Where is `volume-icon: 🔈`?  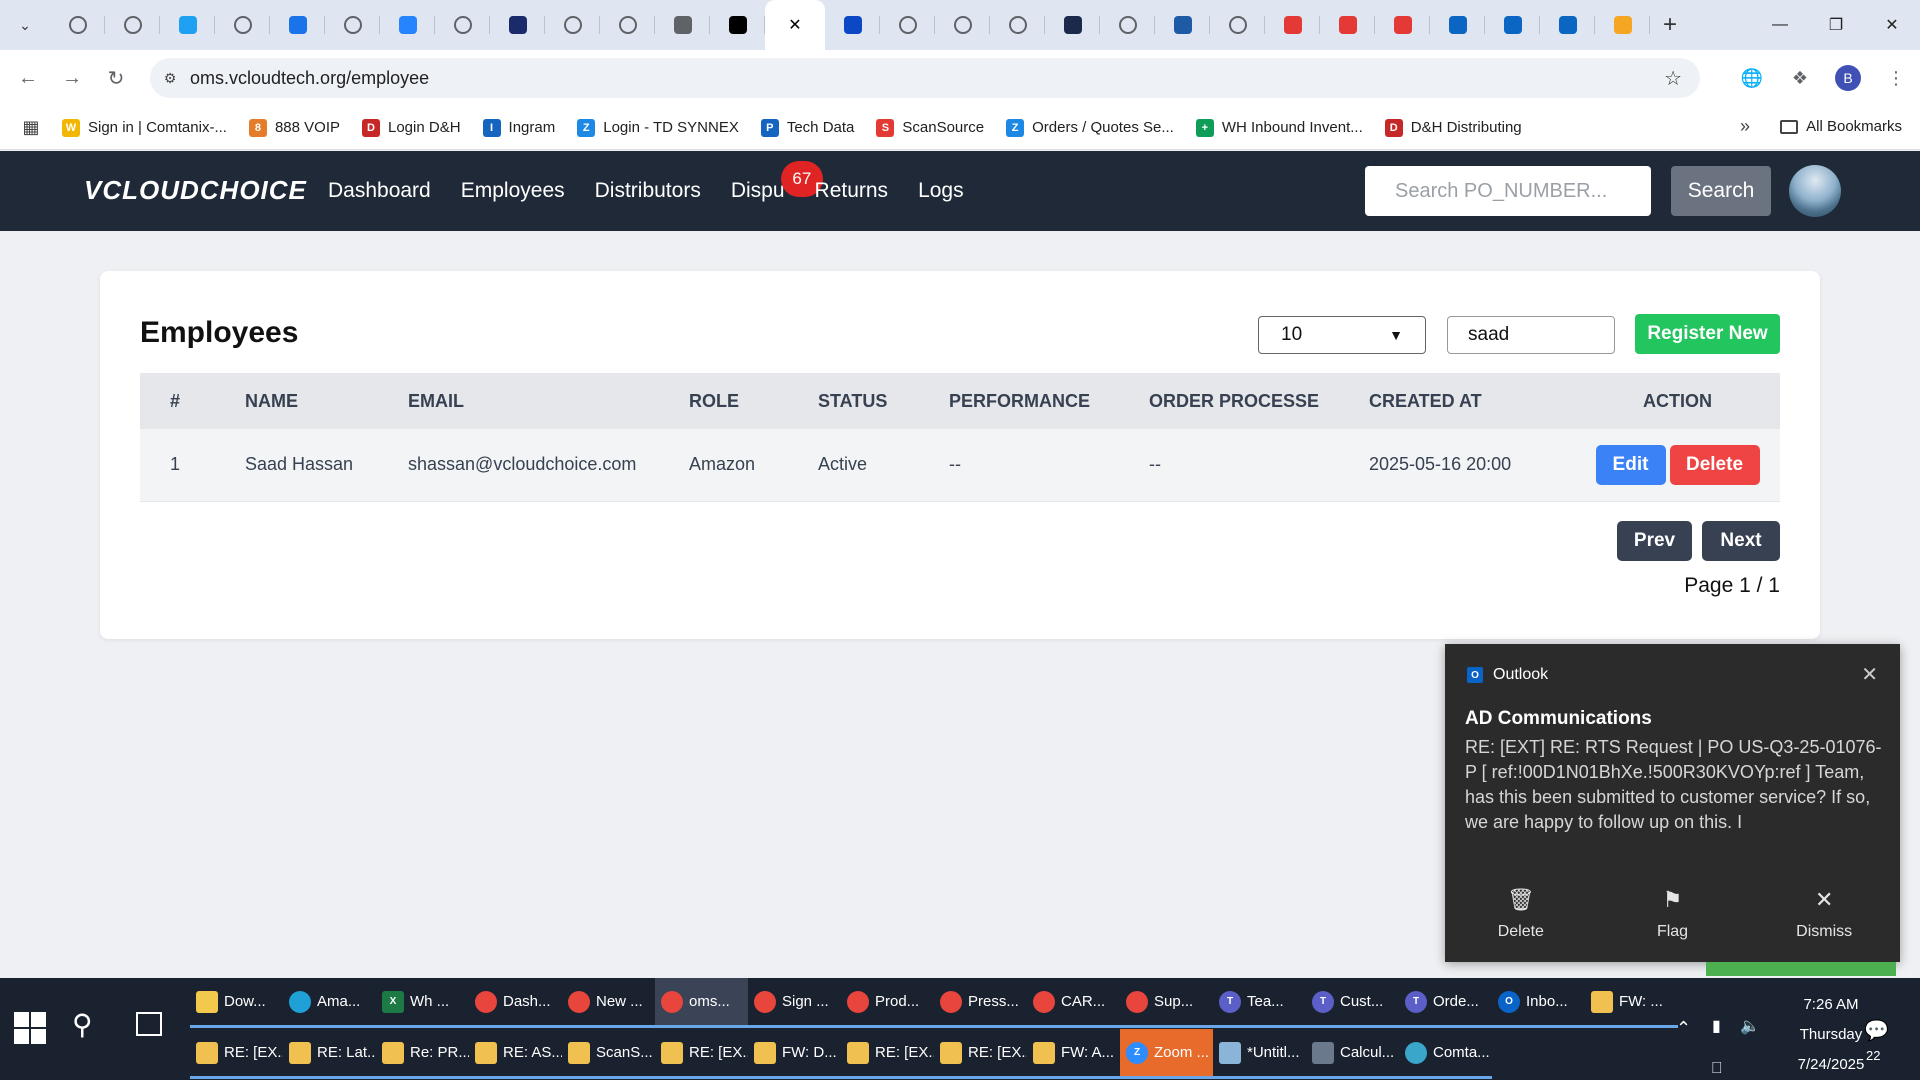
volume-icon: 🔈 is located at coordinates (1750, 1026).